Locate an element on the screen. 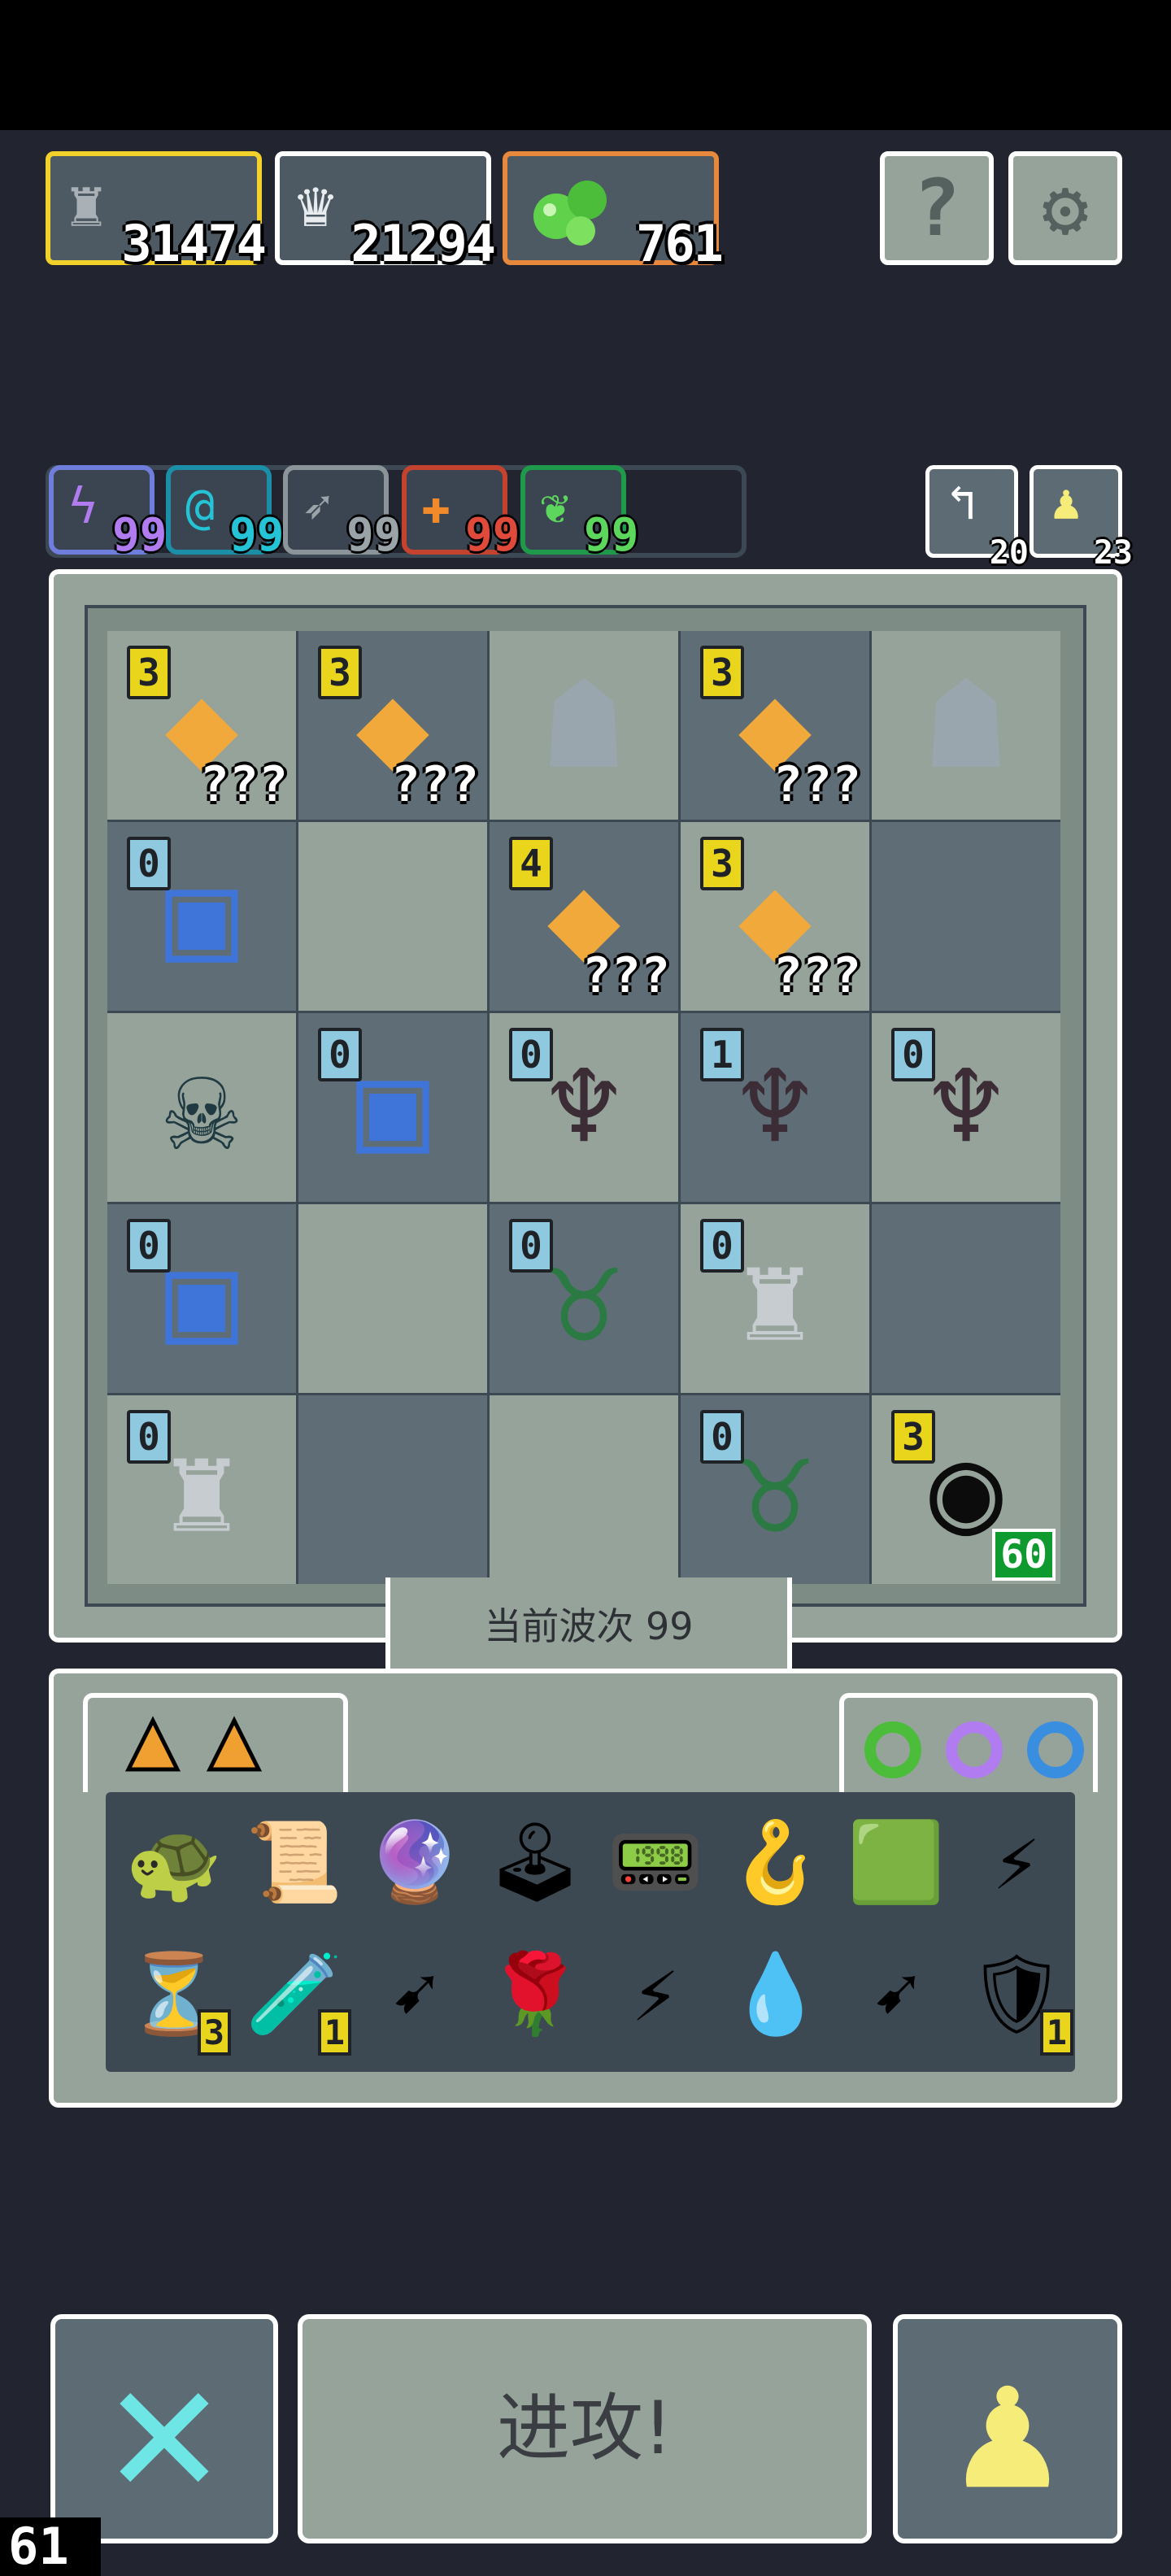 Image resolution: width=1171 pixels, height=2576 pixels. red-shield-icon: 🛡 1 is located at coordinates (1017, 1997).